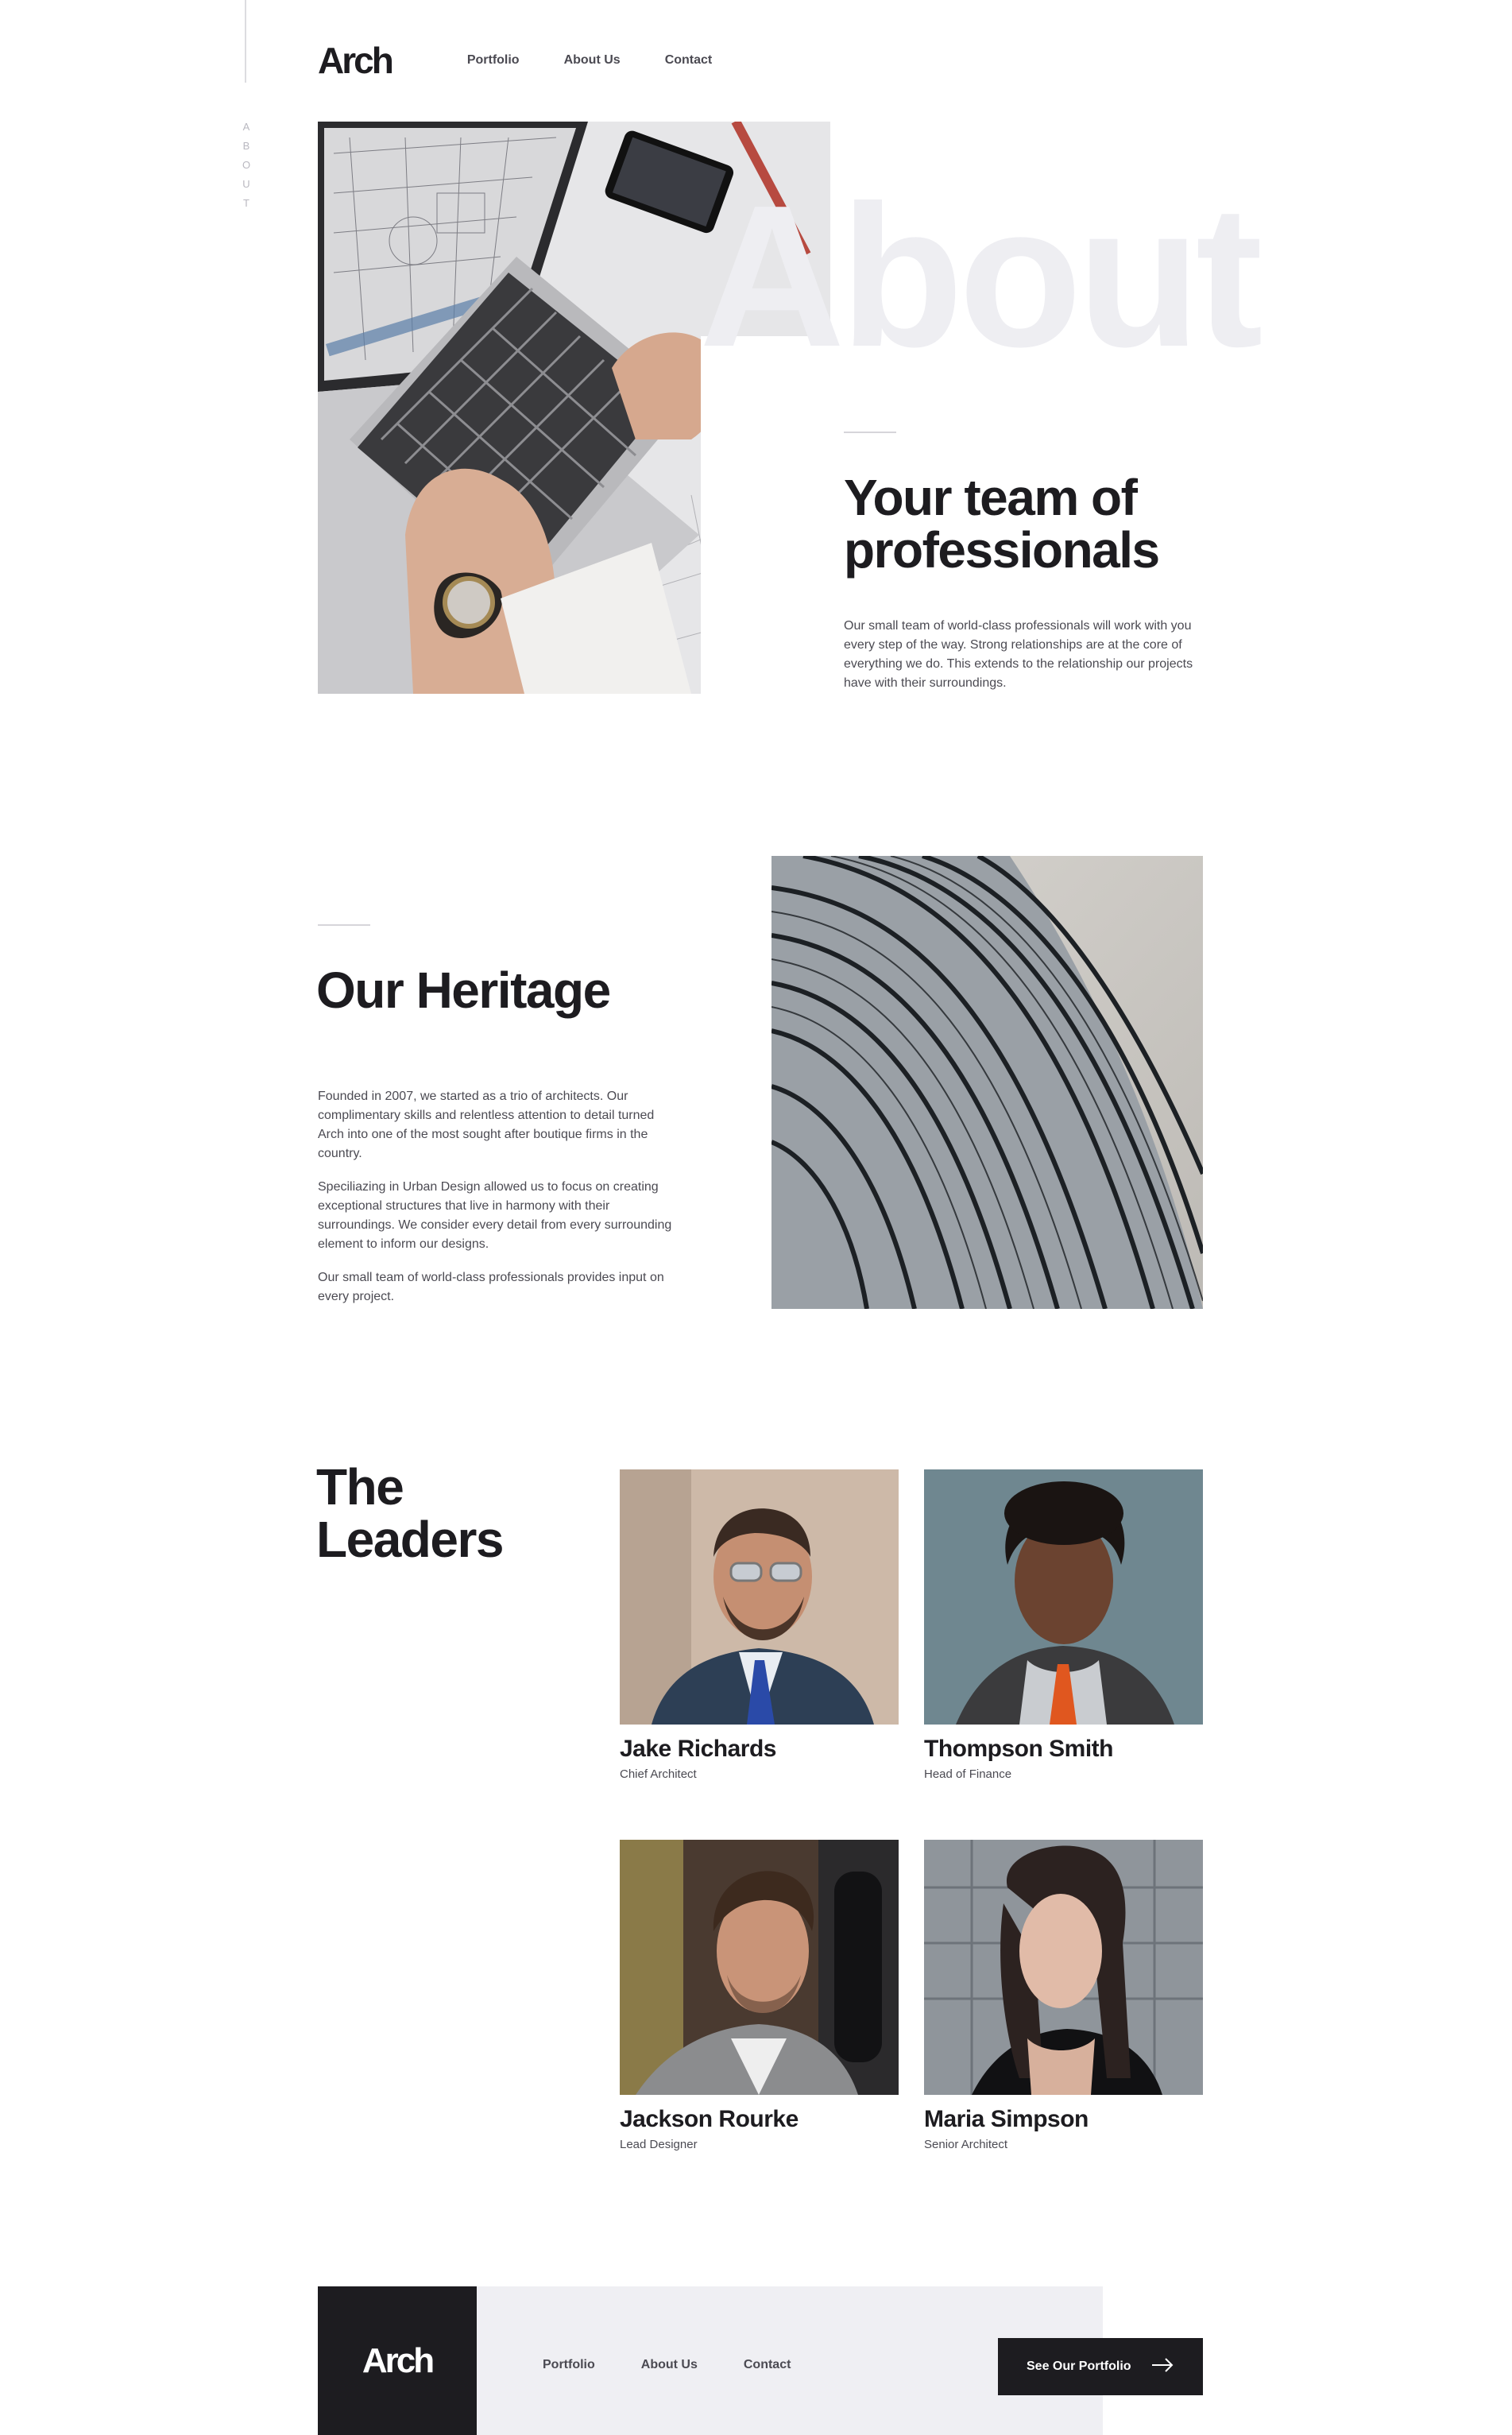 Image resolution: width=1512 pixels, height=2435 pixels. Describe the element at coordinates (1002, 524) in the screenshot. I see `hero-title: Your team of professionals` at that location.